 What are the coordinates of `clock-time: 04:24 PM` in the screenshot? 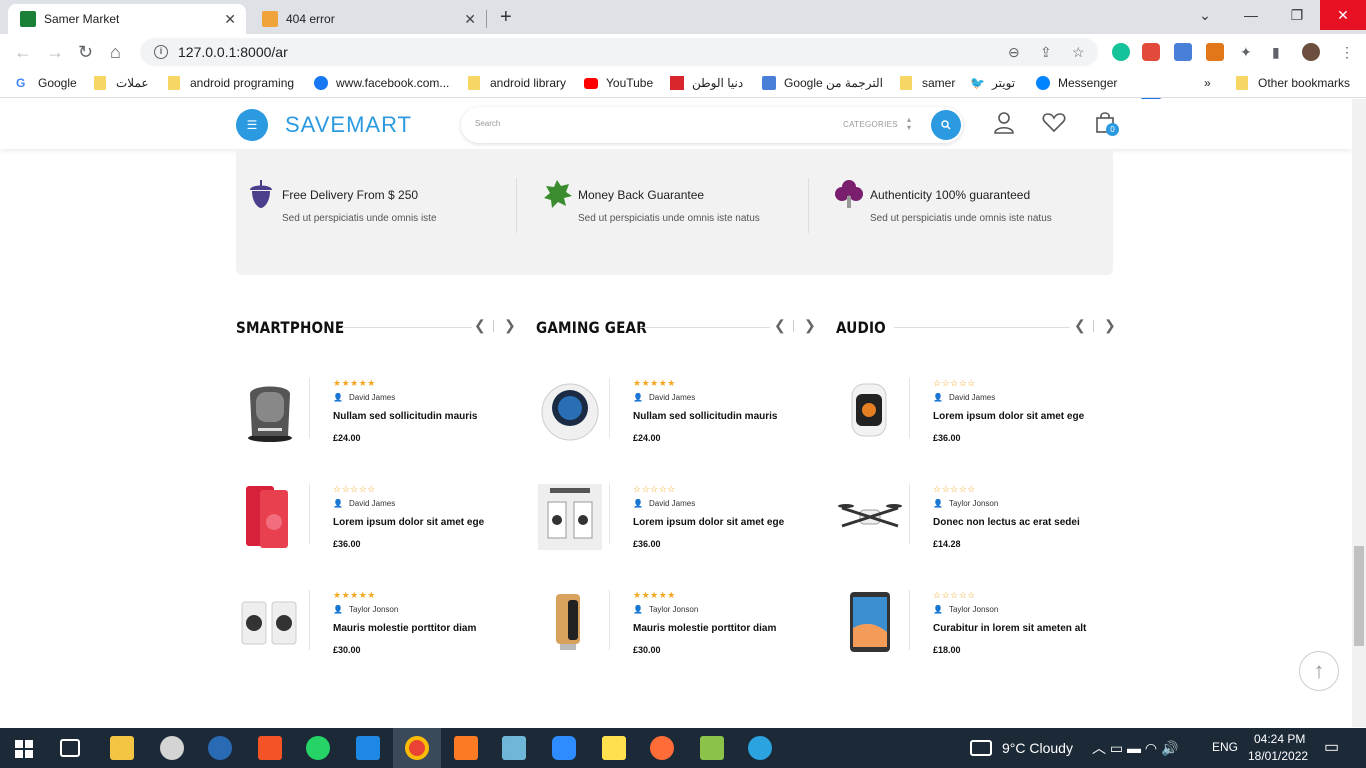 It's located at (1279, 739).